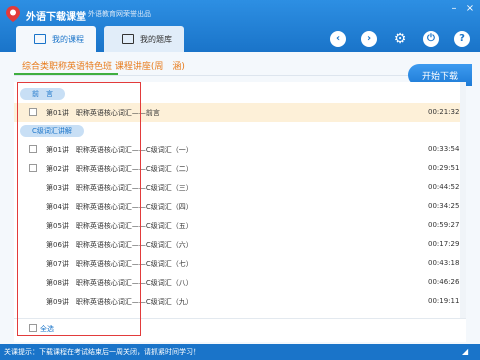 The width and height of the screenshot is (480, 360). What do you see at coordinates (240, 75) in the screenshot?
I see `divider` at bounding box center [240, 75].